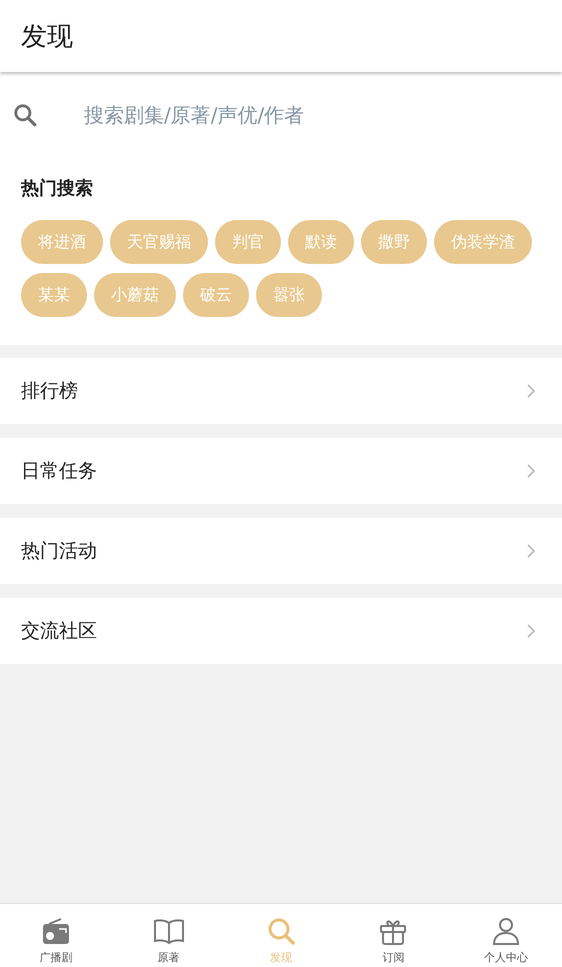 The height and width of the screenshot is (967, 562). I want to click on tab-item: 广播剧, so click(56, 935).